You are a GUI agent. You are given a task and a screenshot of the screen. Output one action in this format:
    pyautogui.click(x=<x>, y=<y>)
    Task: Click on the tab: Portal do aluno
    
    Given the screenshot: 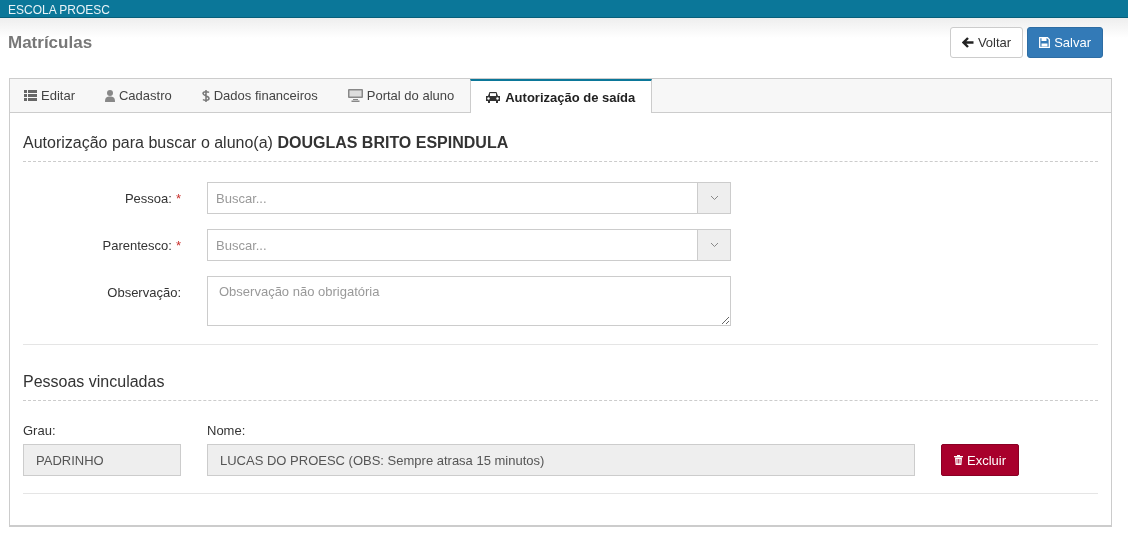 What is the action you would take?
    pyautogui.click(x=402, y=95)
    